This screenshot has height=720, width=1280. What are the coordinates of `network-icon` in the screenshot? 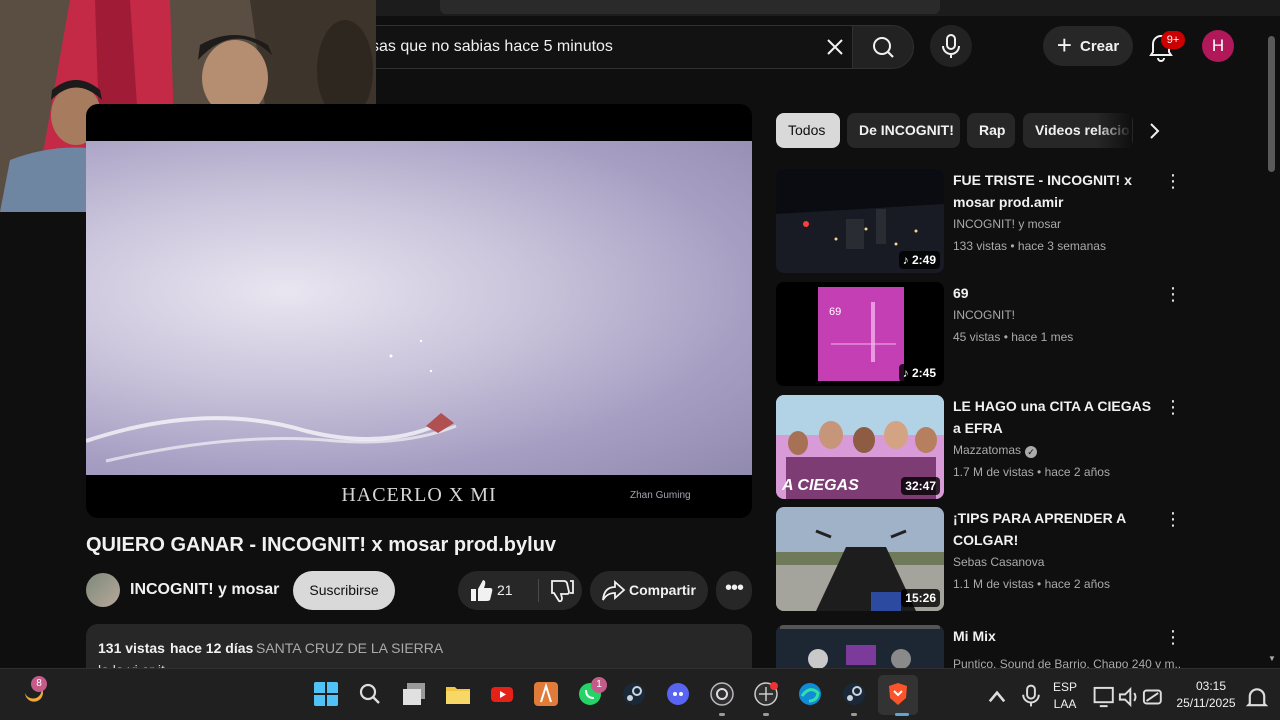 It's located at (1105, 697).